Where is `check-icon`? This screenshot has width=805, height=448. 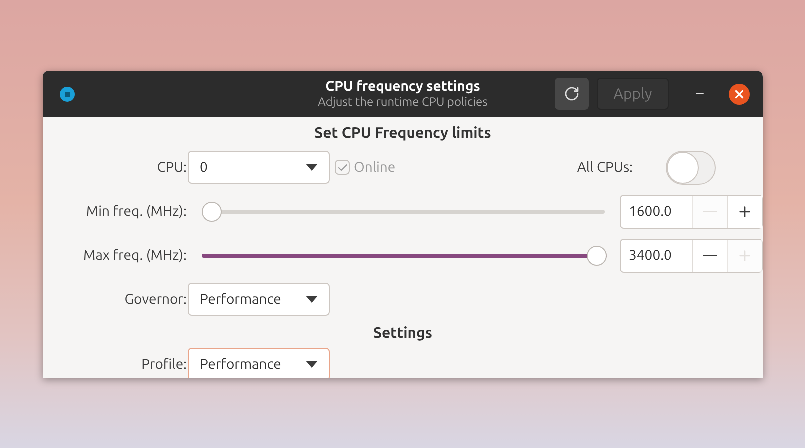 check-icon is located at coordinates (342, 168).